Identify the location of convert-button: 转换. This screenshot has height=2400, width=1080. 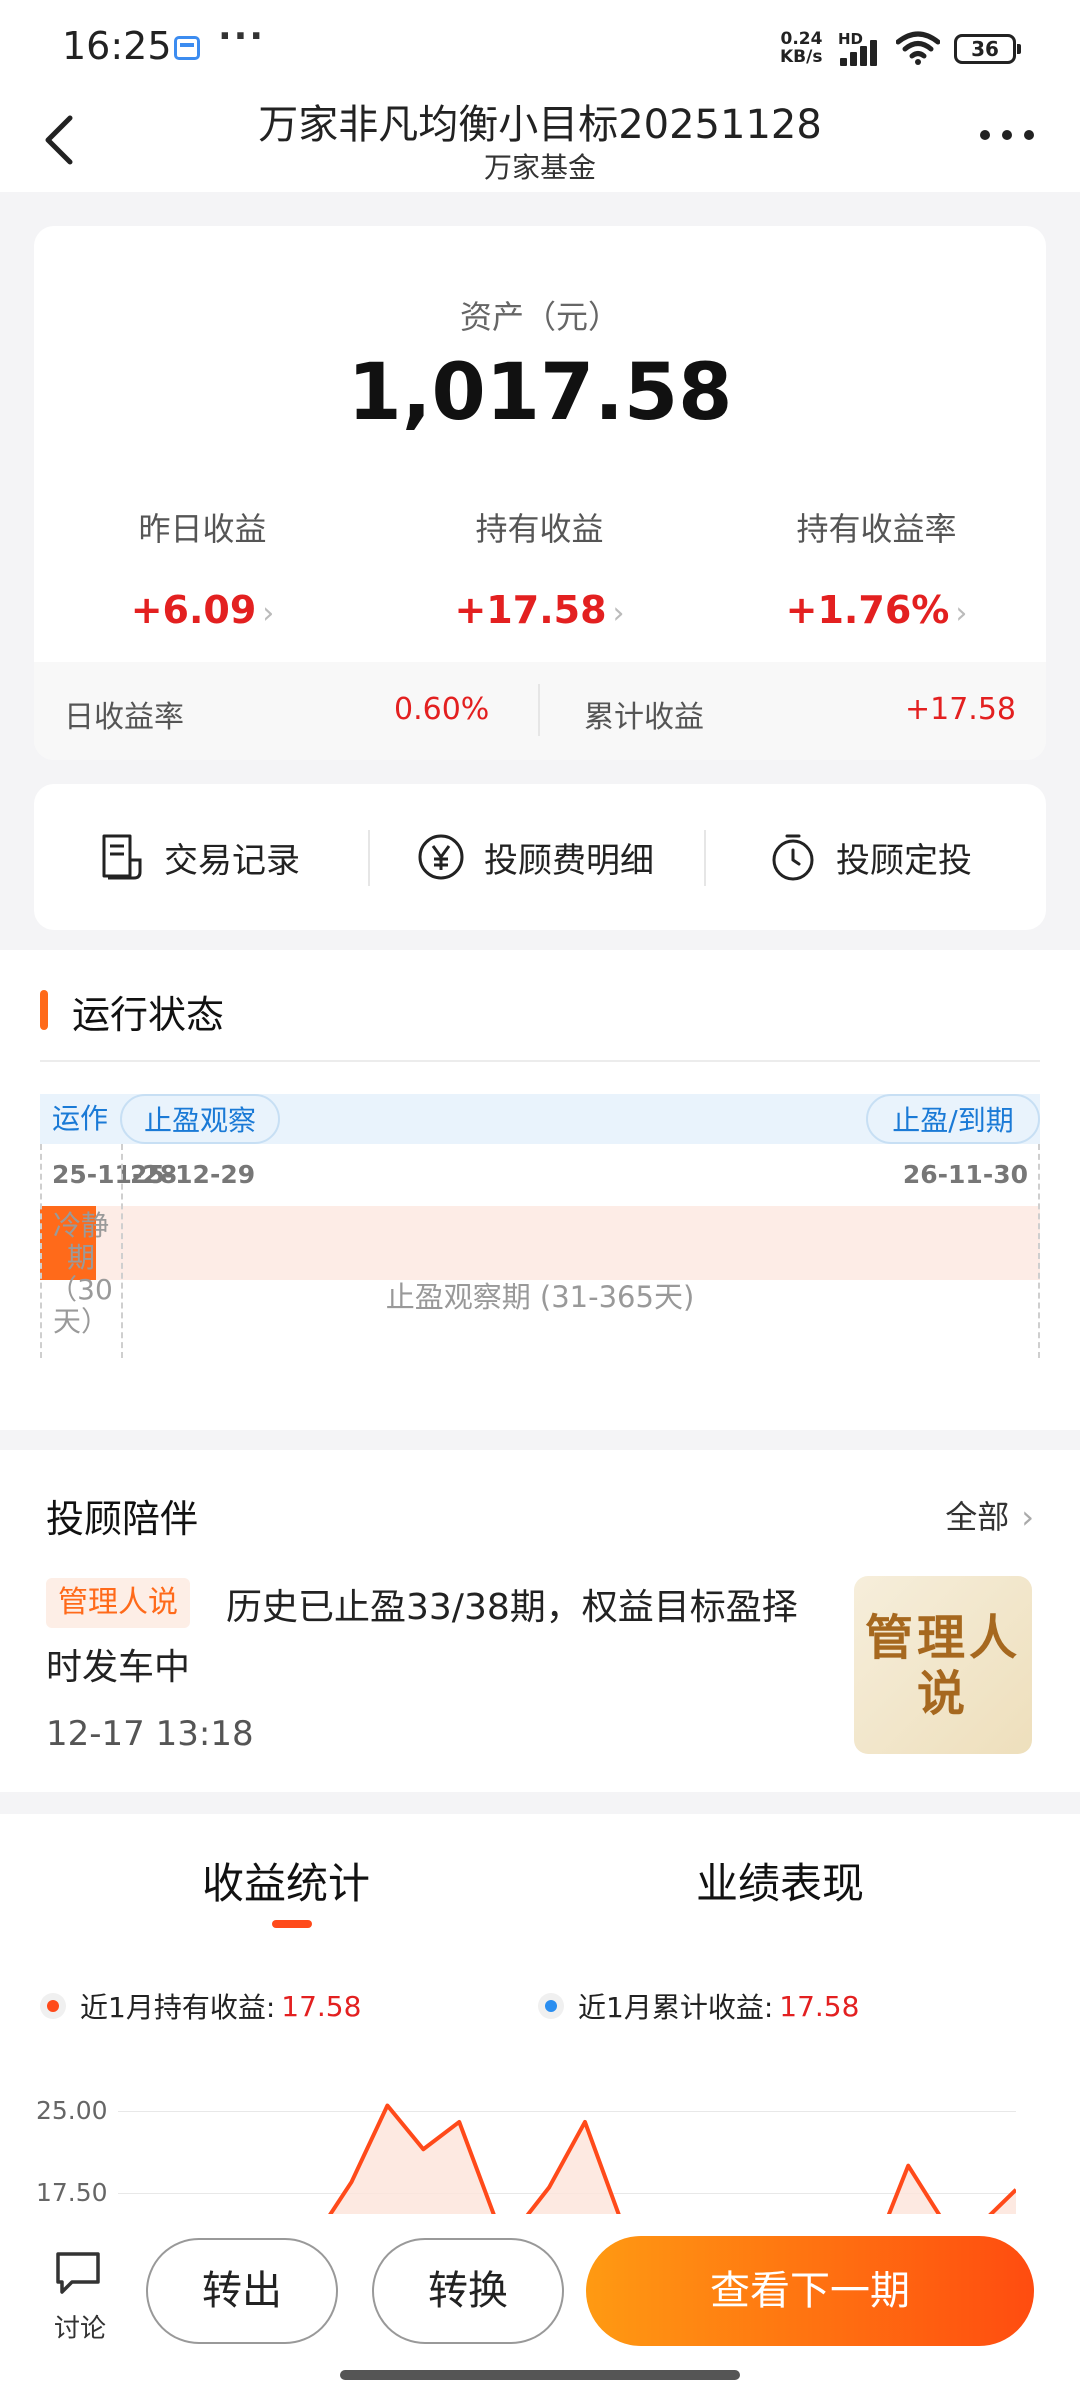
(468, 2291).